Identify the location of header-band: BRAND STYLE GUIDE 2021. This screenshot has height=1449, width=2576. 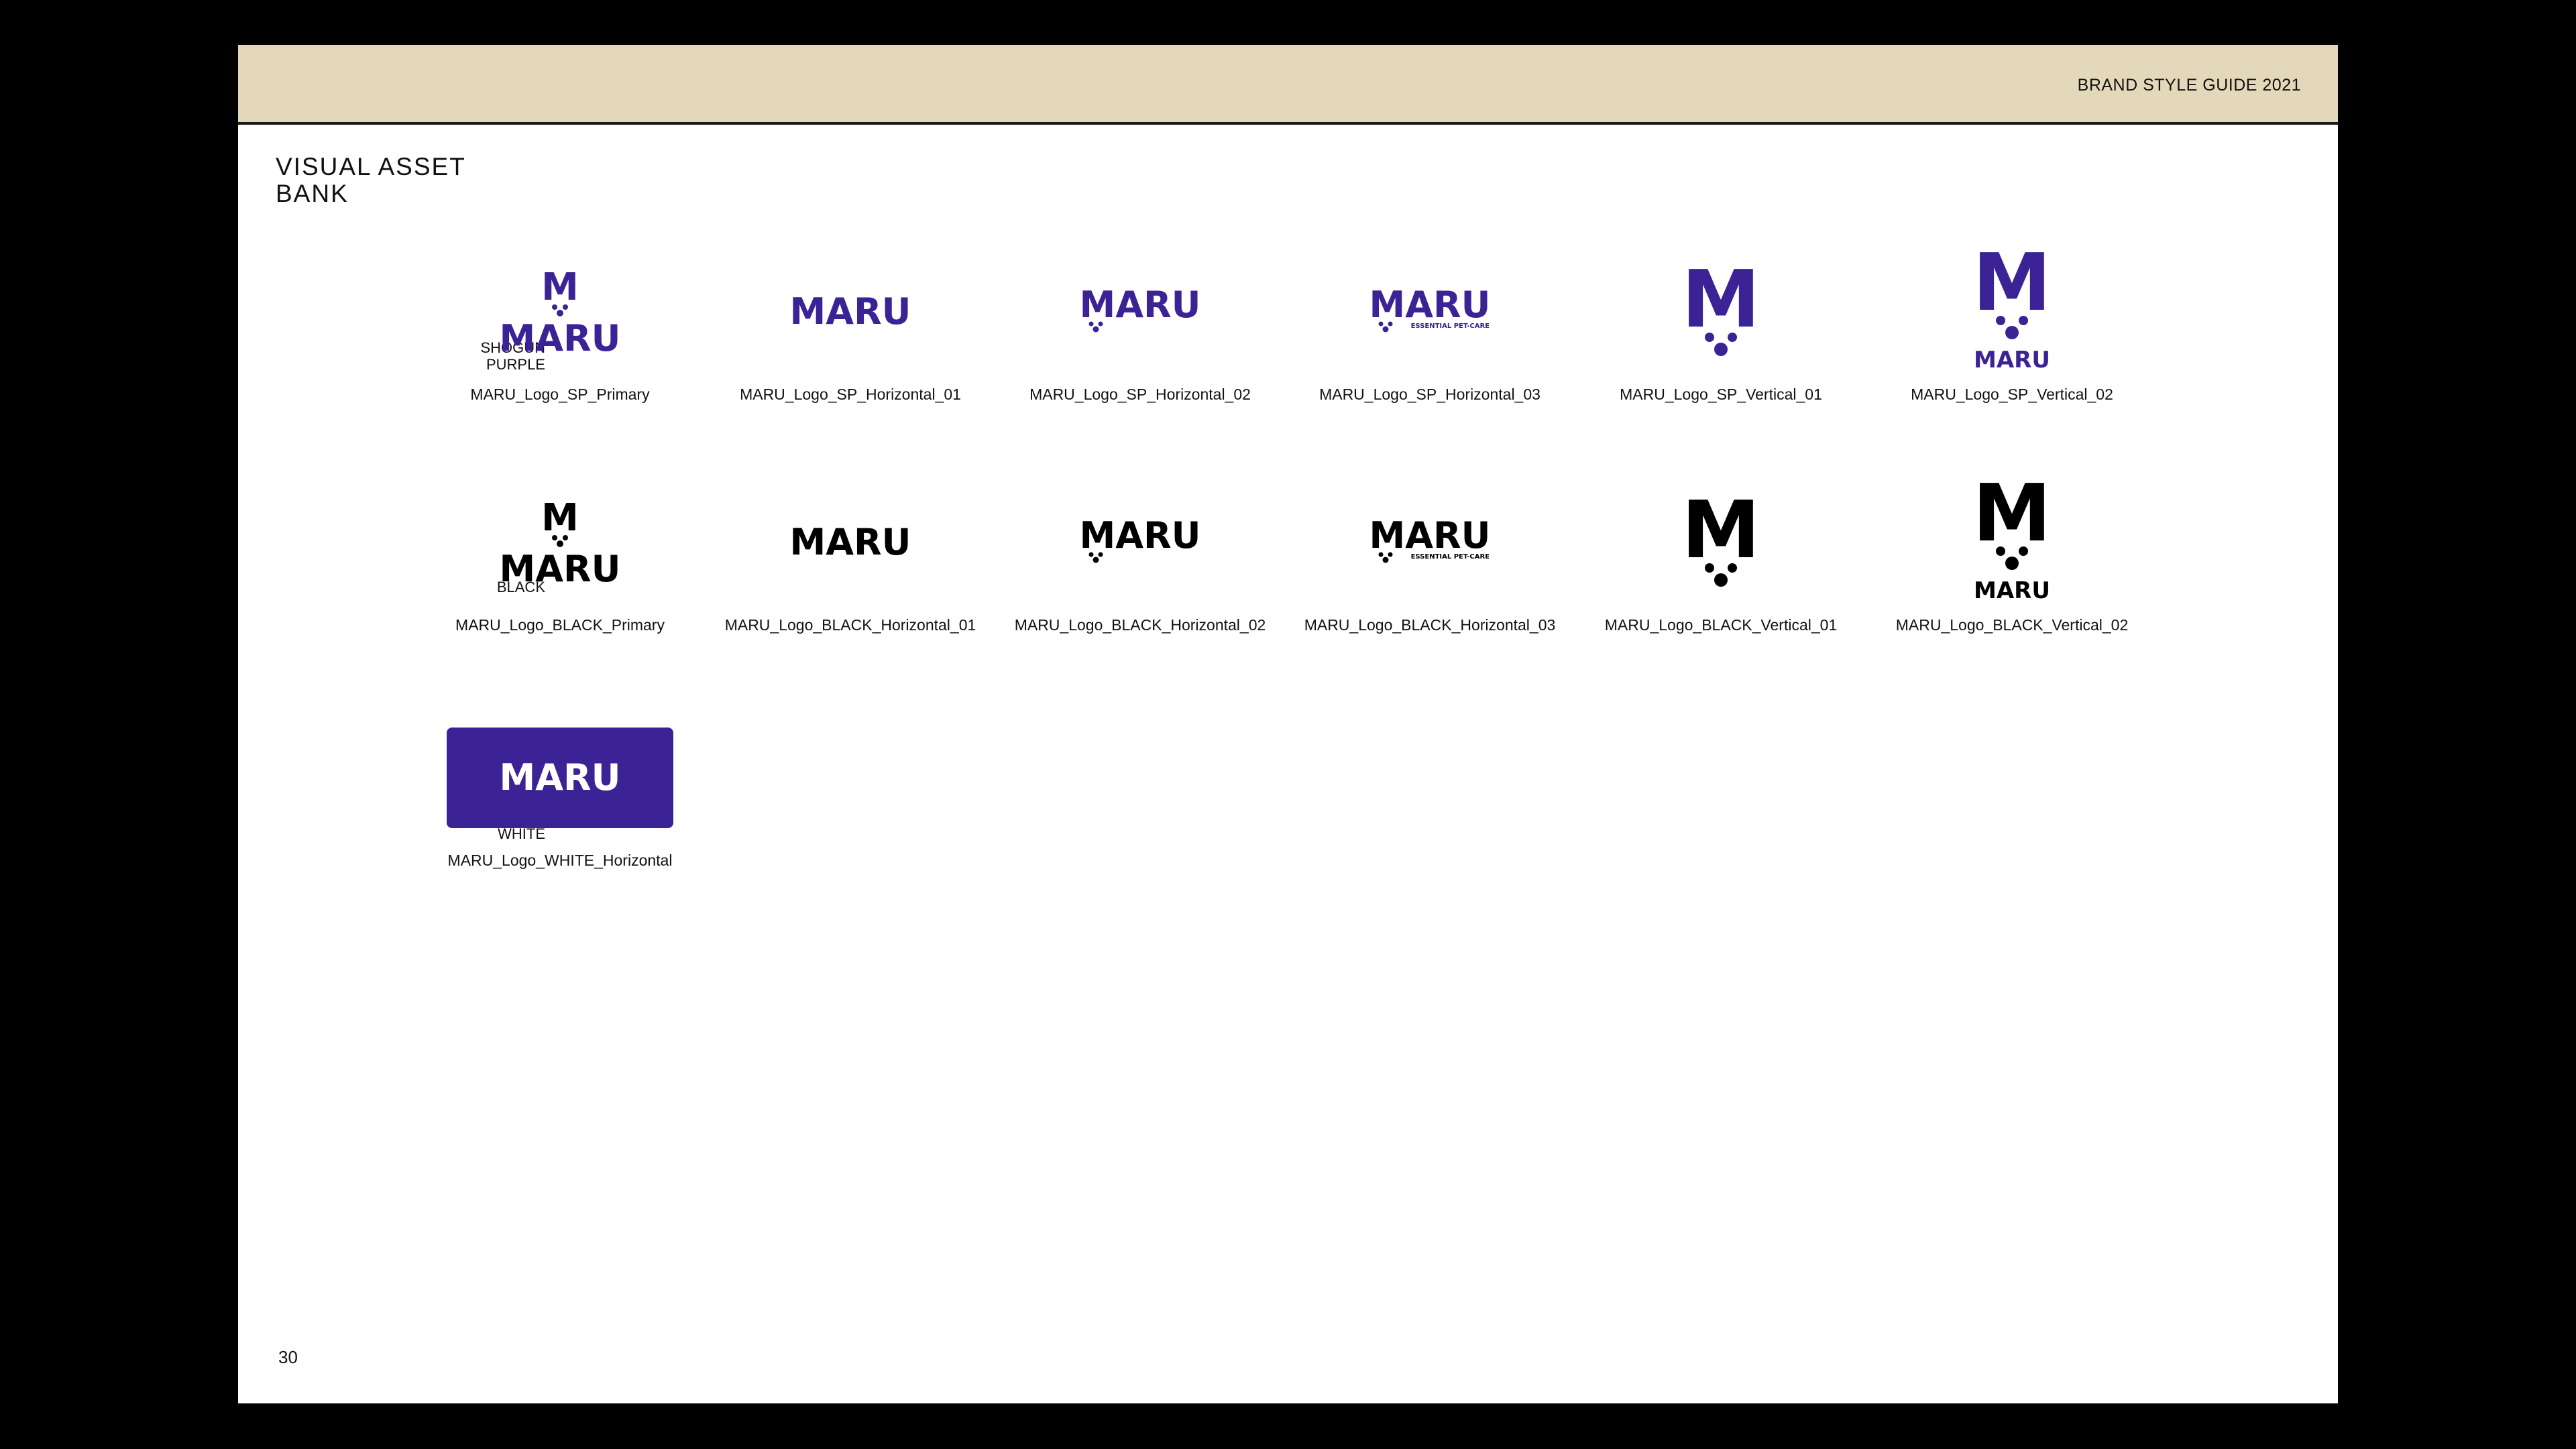
(1288, 85).